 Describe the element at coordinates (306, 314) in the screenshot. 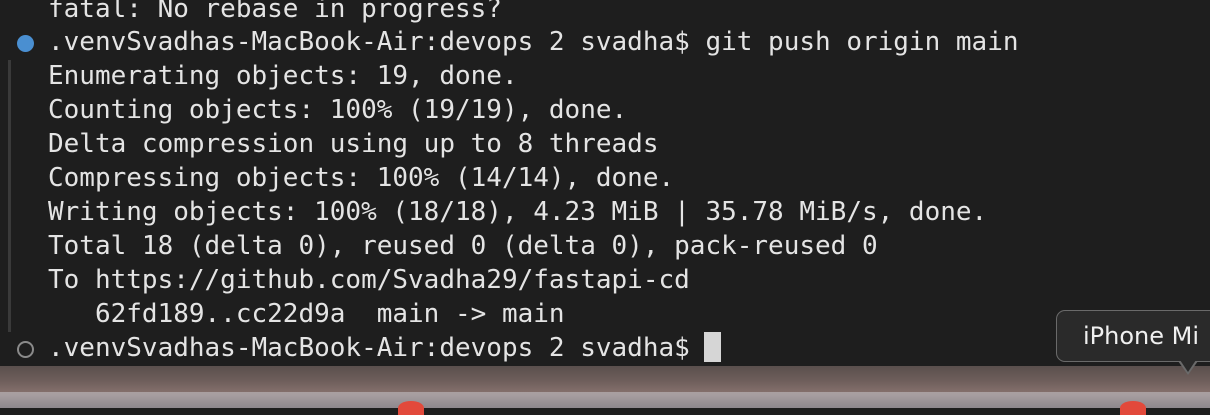

I see `output-line: 62fd189..cc22d9a main -> main` at that location.